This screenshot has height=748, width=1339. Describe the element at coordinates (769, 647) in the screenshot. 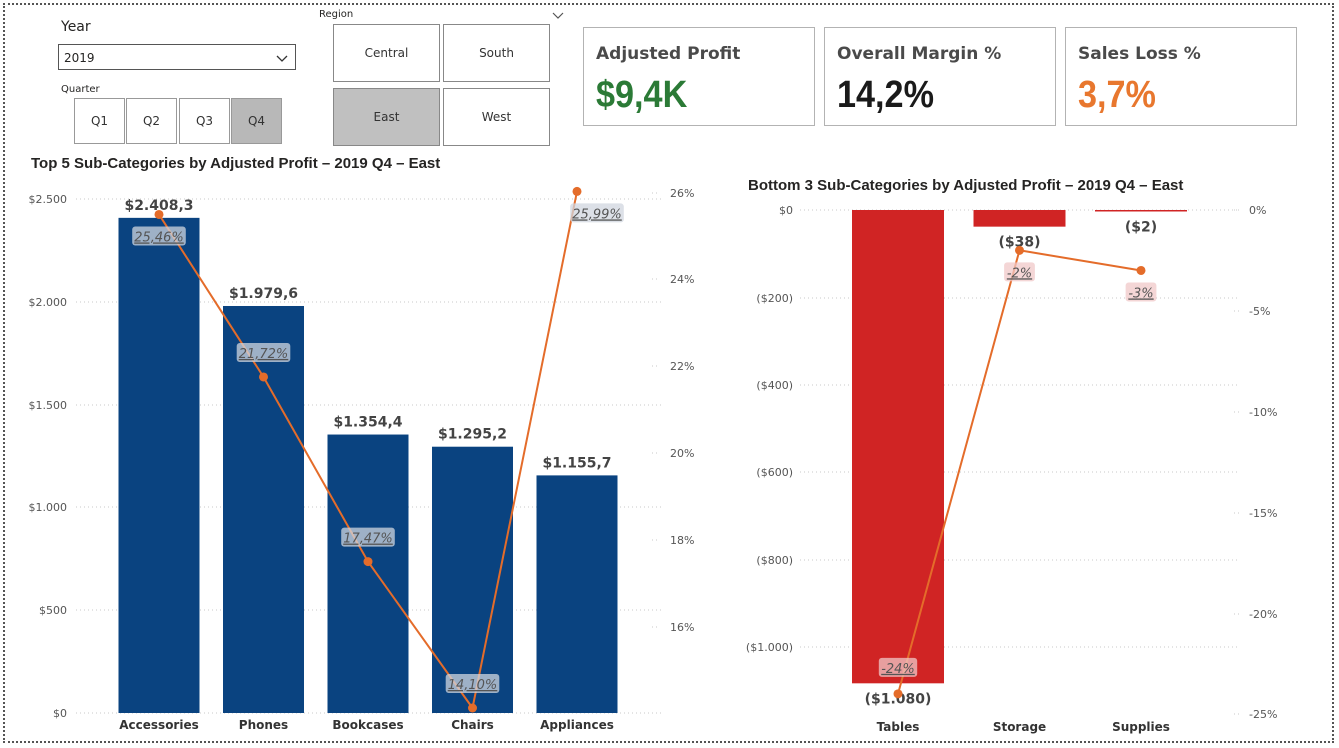

I see `y-tick-label: ($1.000)` at that location.